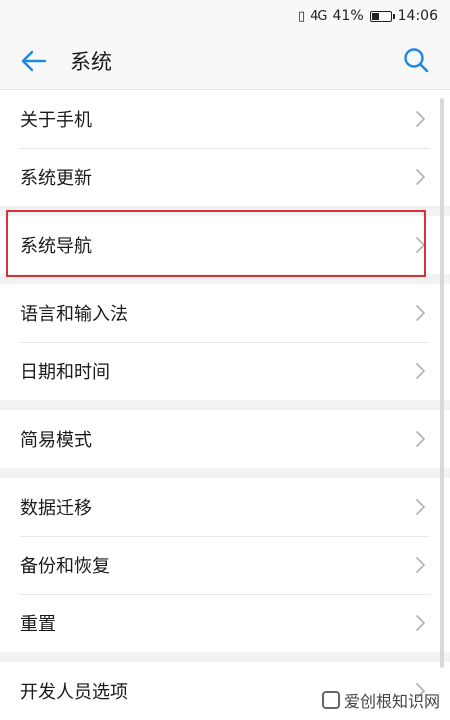  Describe the element at coordinates (56, 120) in the screenshot. I see `settings-row-label: 关于手机` at that location.